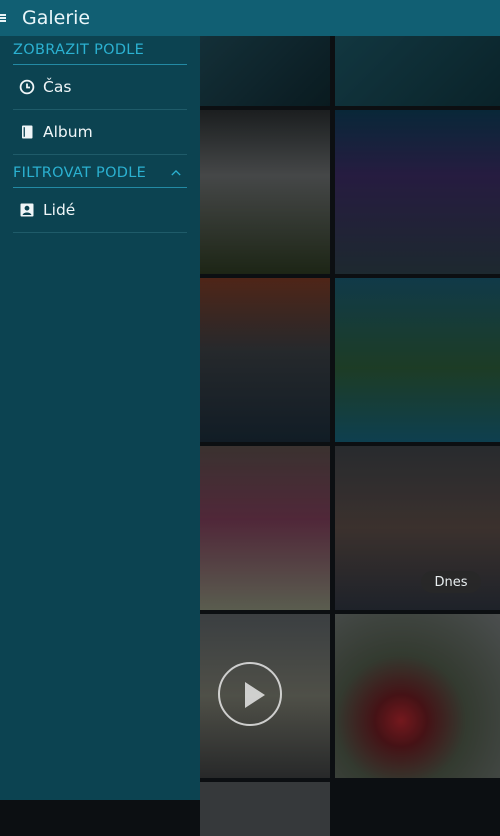  Describe the element at coordinates (27, 210) in the screenshot. I see `person-icon` at that location.